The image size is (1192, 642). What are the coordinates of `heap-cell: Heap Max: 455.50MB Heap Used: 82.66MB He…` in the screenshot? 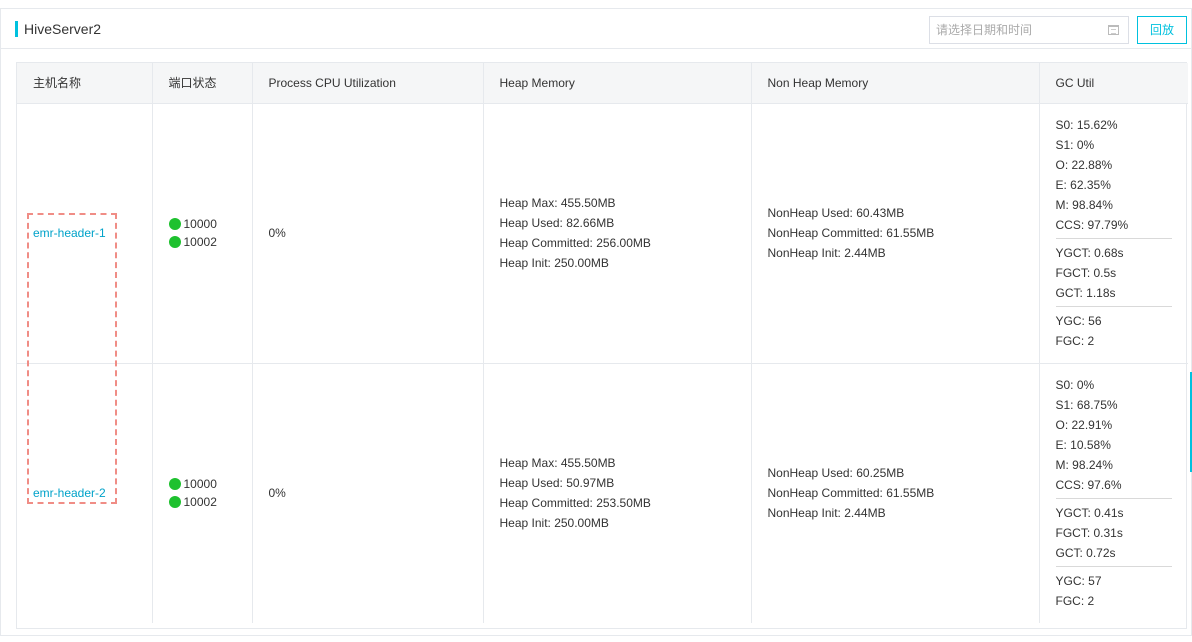 It's located at (617, 233).